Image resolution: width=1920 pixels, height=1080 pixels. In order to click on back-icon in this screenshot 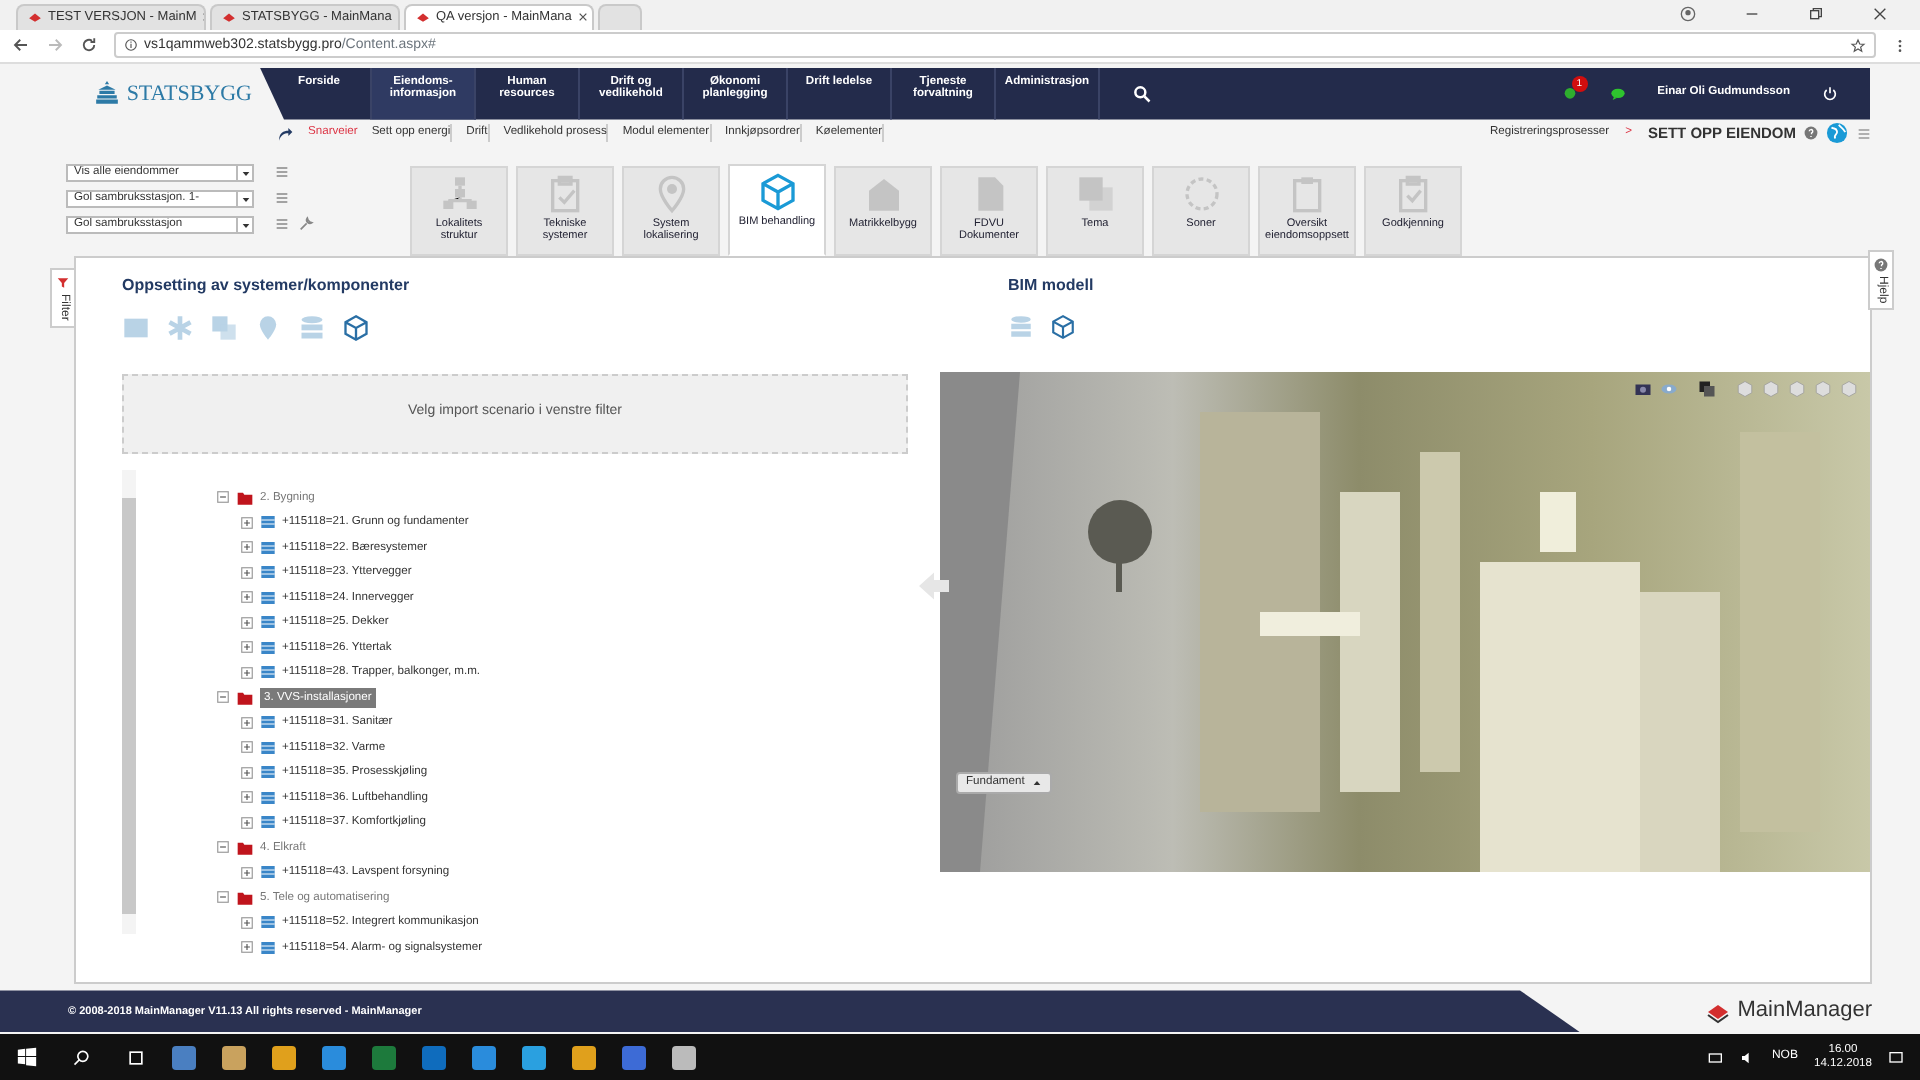, I will do `click(21, 45)`.